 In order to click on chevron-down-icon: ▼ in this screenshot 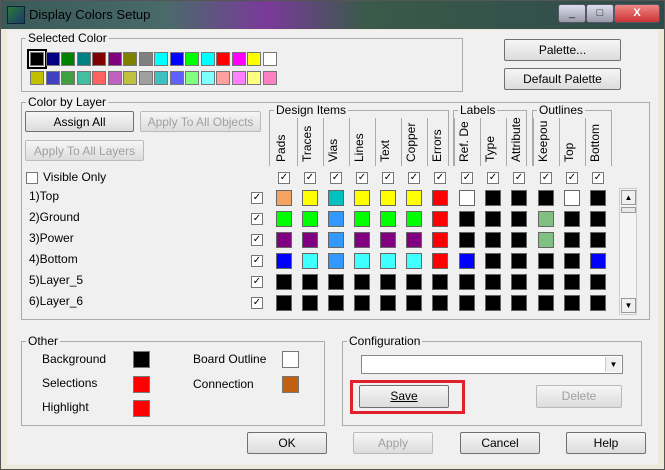, I will do `click(613, 364)`.